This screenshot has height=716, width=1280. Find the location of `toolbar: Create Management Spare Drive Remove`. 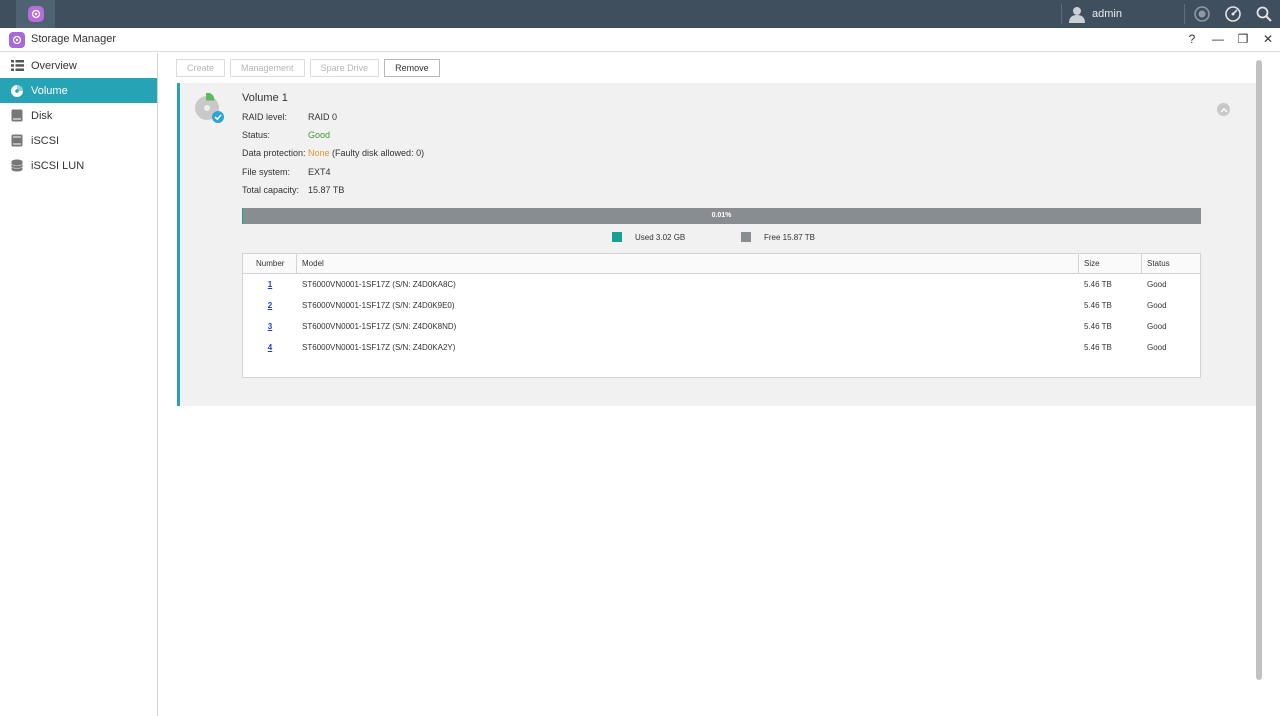

toolbar: Create Management Spare Drive Remove is located at coordinates (310, 68).